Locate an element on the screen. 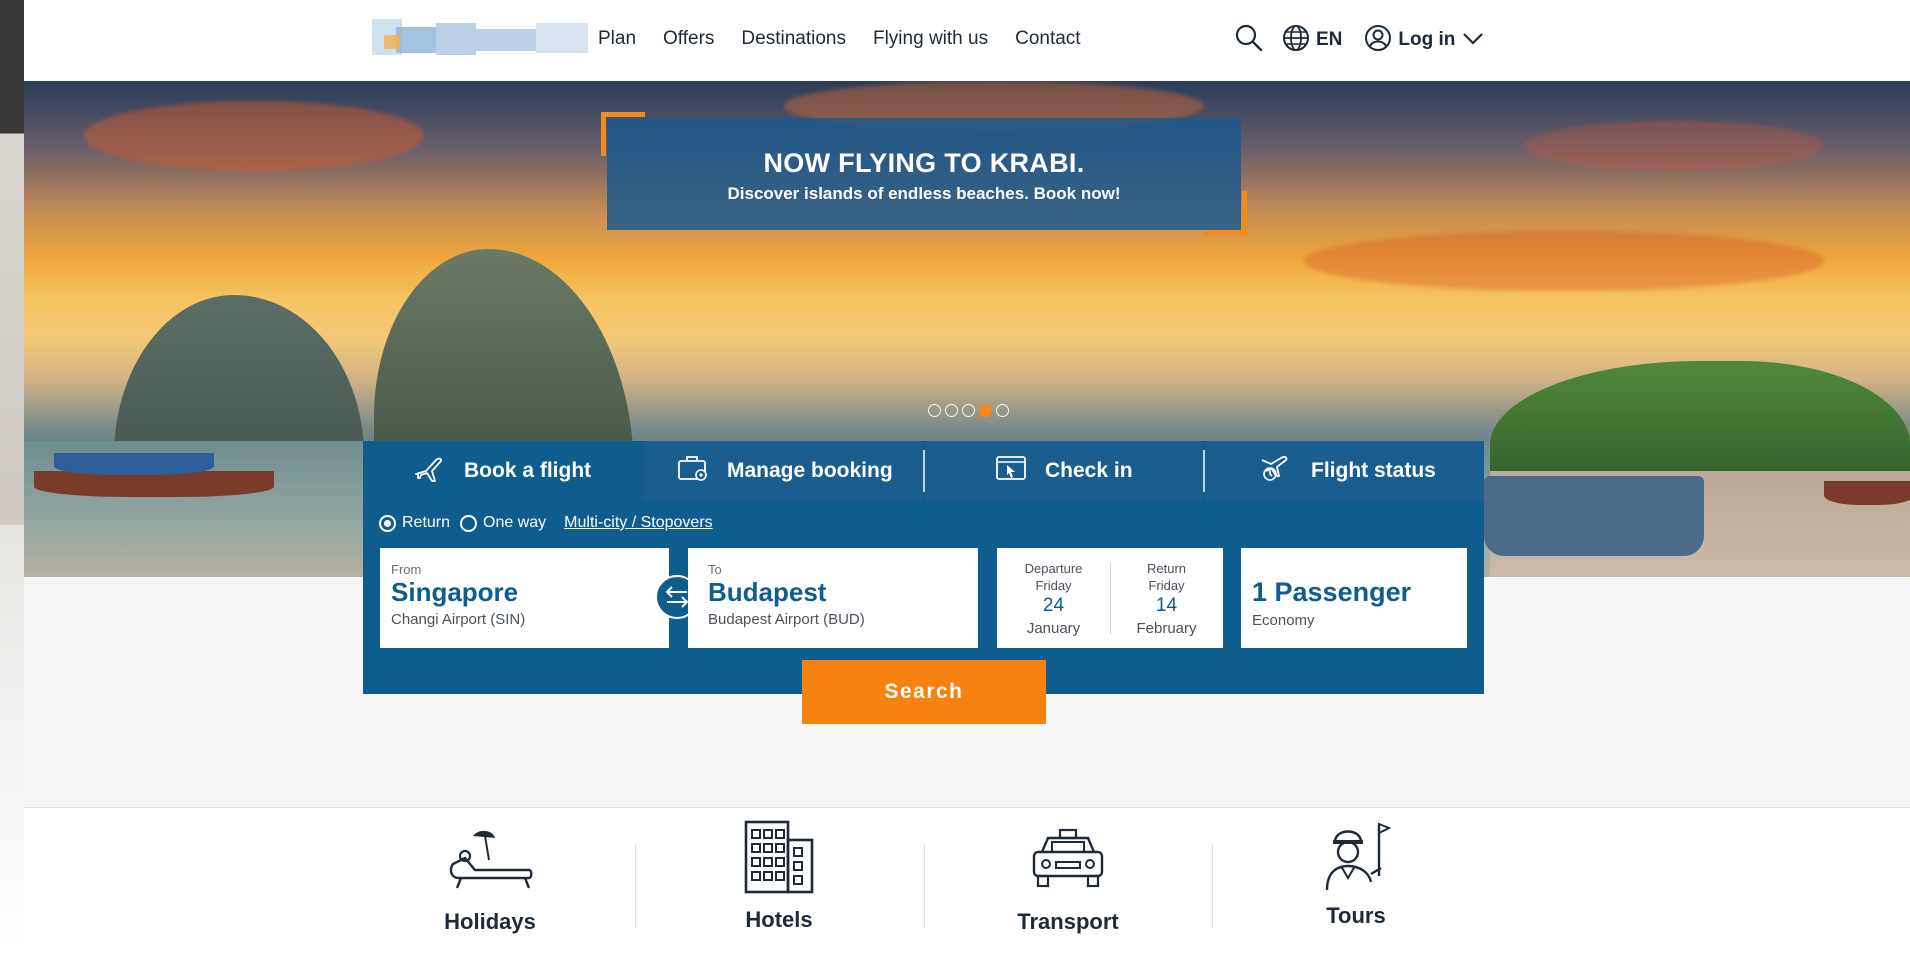  trip-type-row: Return One way Multi-city / Stopovers is located at coordinates (546, 523).